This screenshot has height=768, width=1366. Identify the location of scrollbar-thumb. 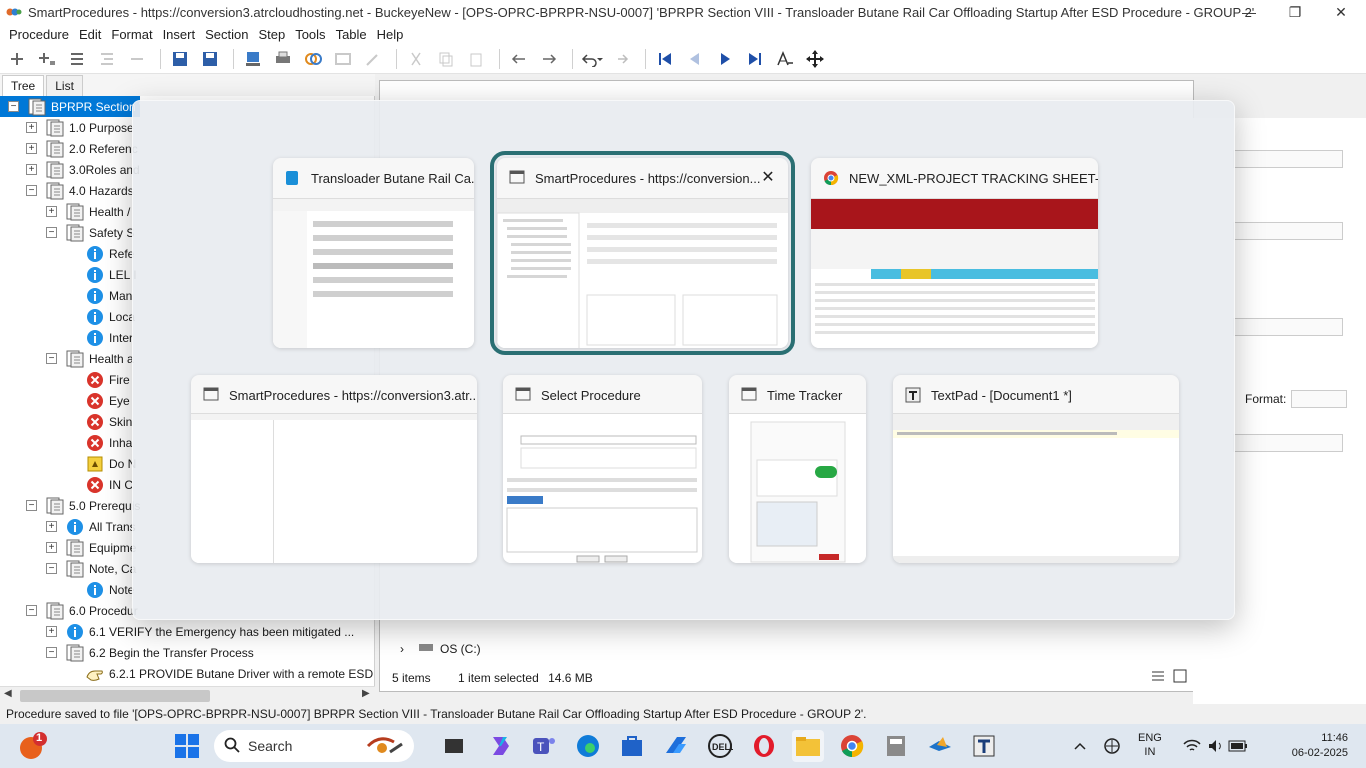
(115, 696).